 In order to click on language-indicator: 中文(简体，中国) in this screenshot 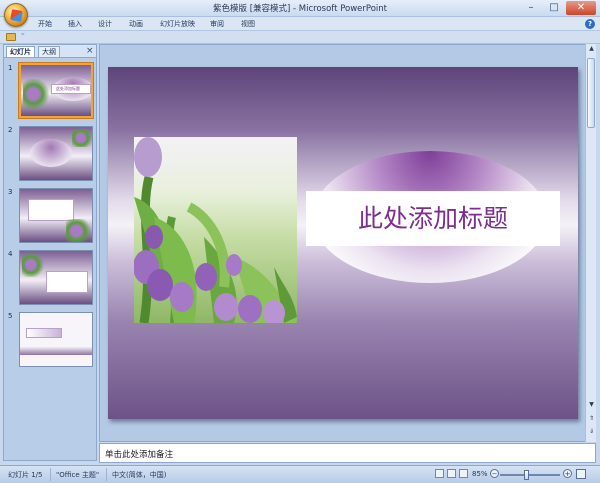, I will do `click(139, 475)`.